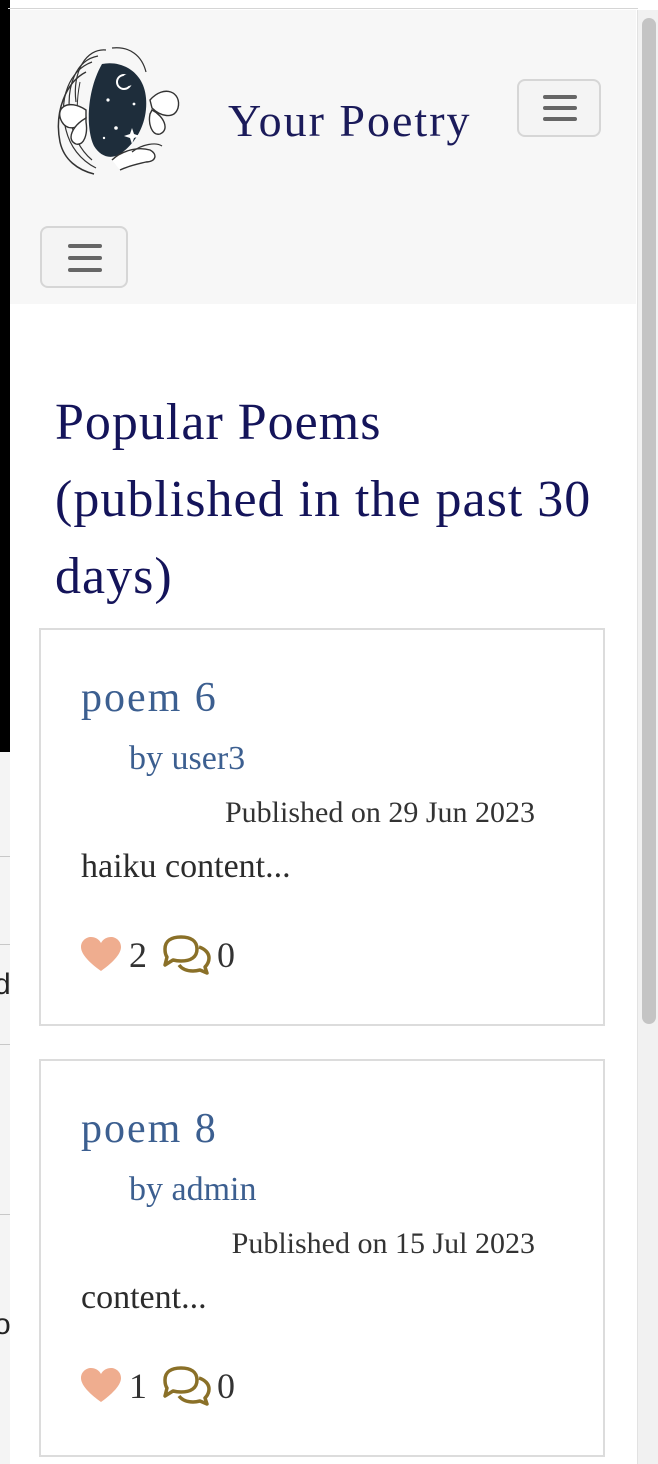 Image resolution: width=658 pixels, height=1464 pixels. I want to click on poem-title-link: poem 8, so click(149, 1129).